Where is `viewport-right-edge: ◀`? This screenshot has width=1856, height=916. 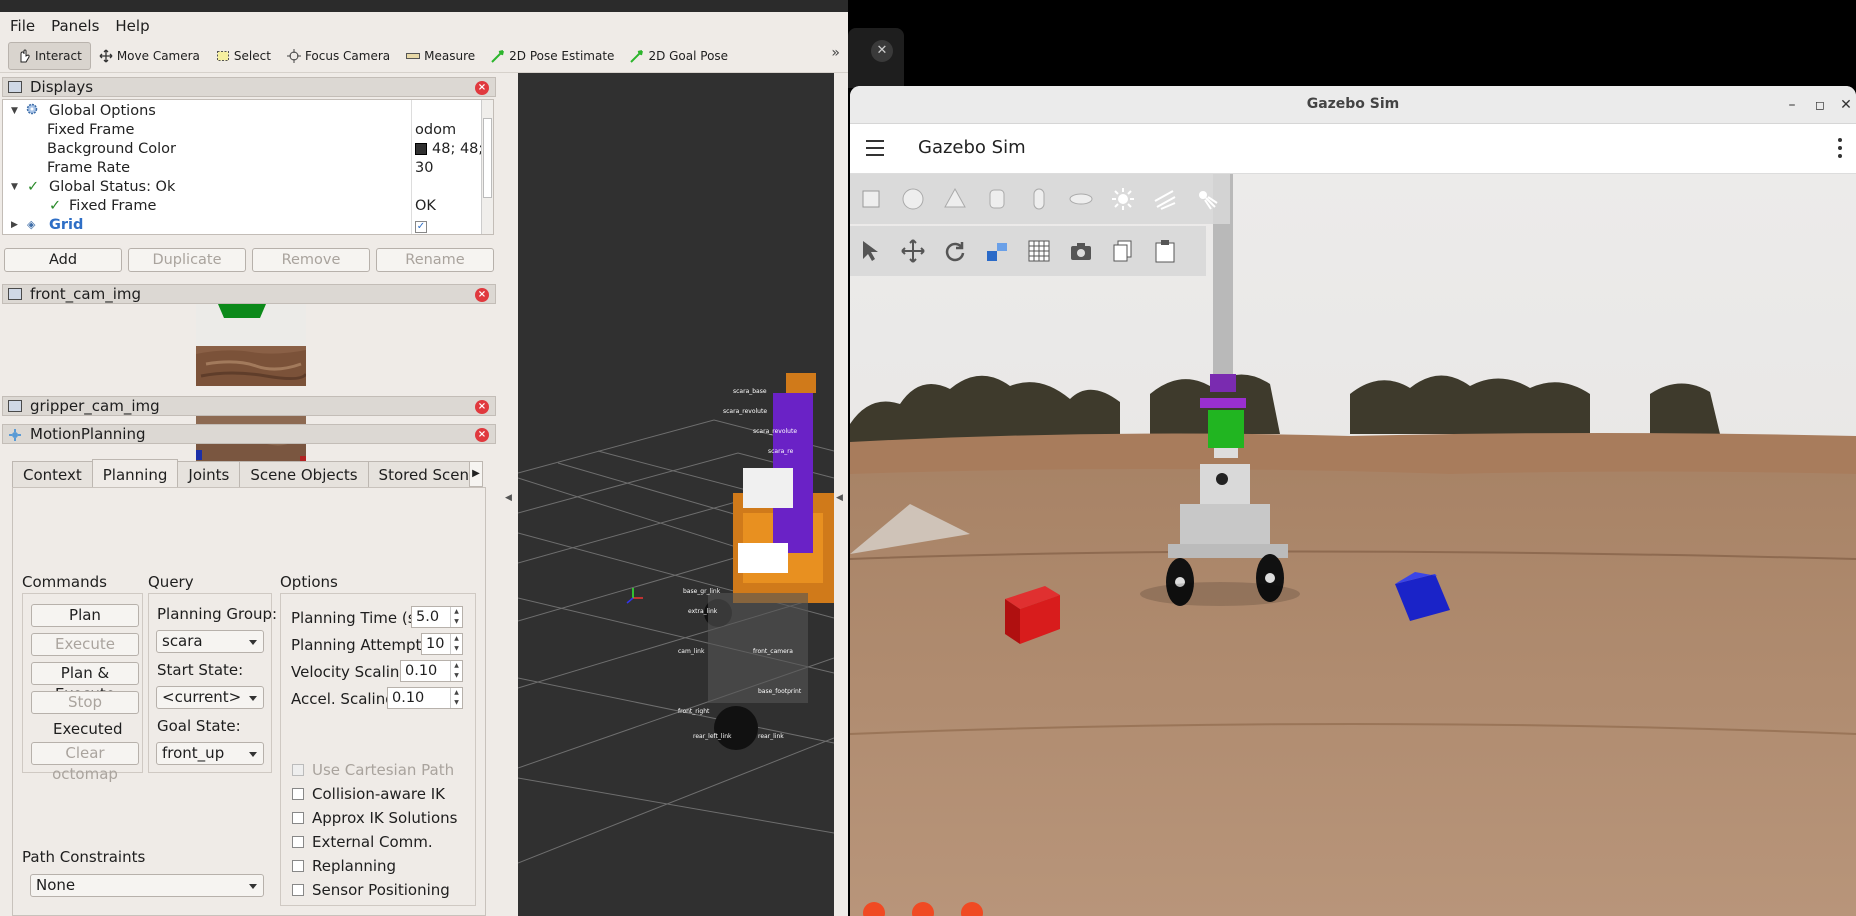 viewport-right-edge: ◀ is located at coordinates (841, 494).